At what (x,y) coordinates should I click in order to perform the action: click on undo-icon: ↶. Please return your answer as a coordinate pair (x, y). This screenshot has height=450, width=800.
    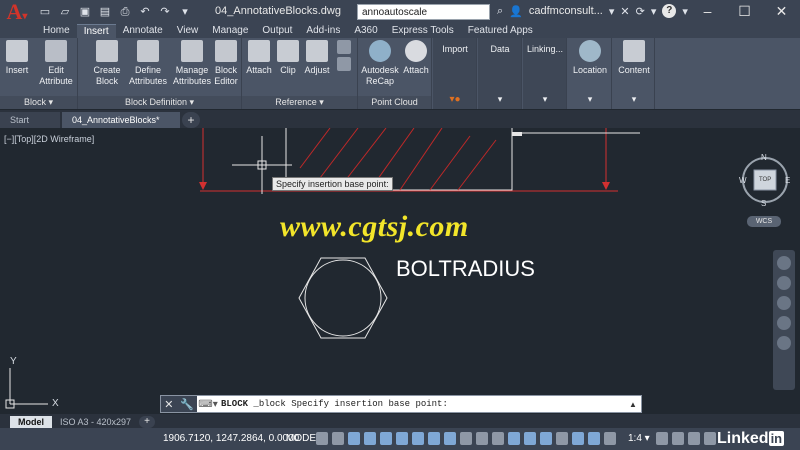
    Looking at the image, I should click on (145, 12).